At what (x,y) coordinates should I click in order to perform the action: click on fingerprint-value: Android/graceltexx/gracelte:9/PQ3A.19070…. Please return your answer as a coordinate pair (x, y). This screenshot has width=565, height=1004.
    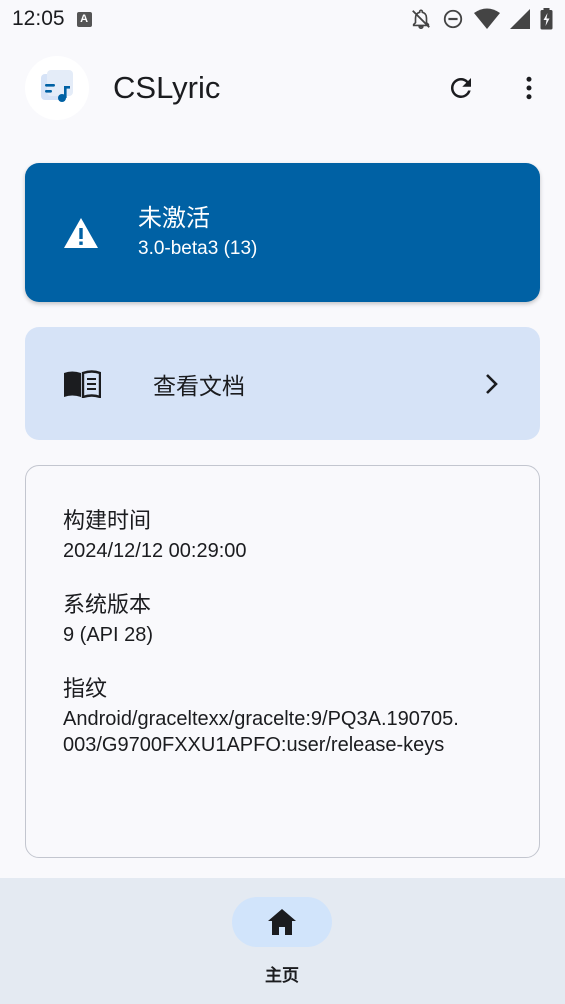
    Looking at the image, I should click on (261, 732).